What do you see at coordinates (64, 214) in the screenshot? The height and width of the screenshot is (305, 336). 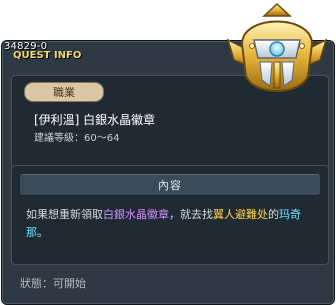 I see `description-text: 如果想重新領取` at bounding box center [64, 214].